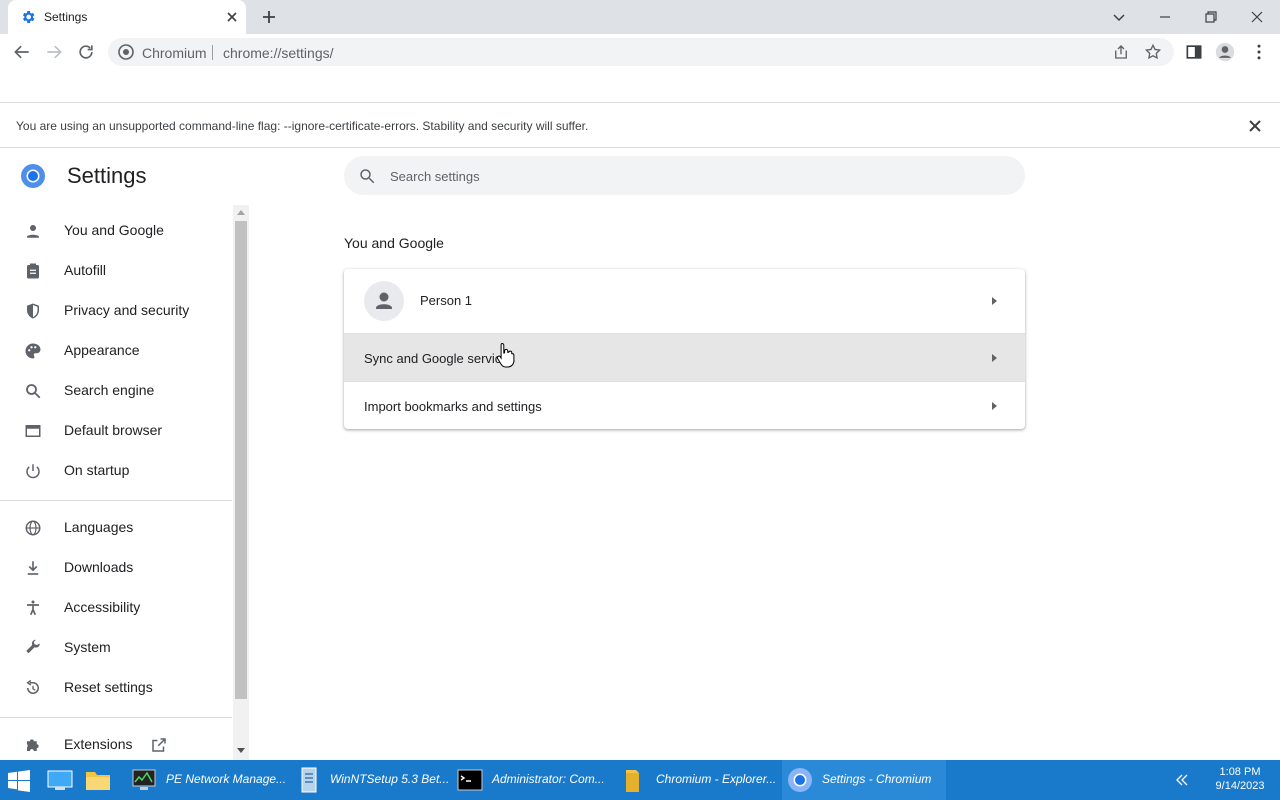 The image size is (1280, 800). Describe the element at coordinates (60, 780) in the screenshot. I see `desktop-icon` at that location.